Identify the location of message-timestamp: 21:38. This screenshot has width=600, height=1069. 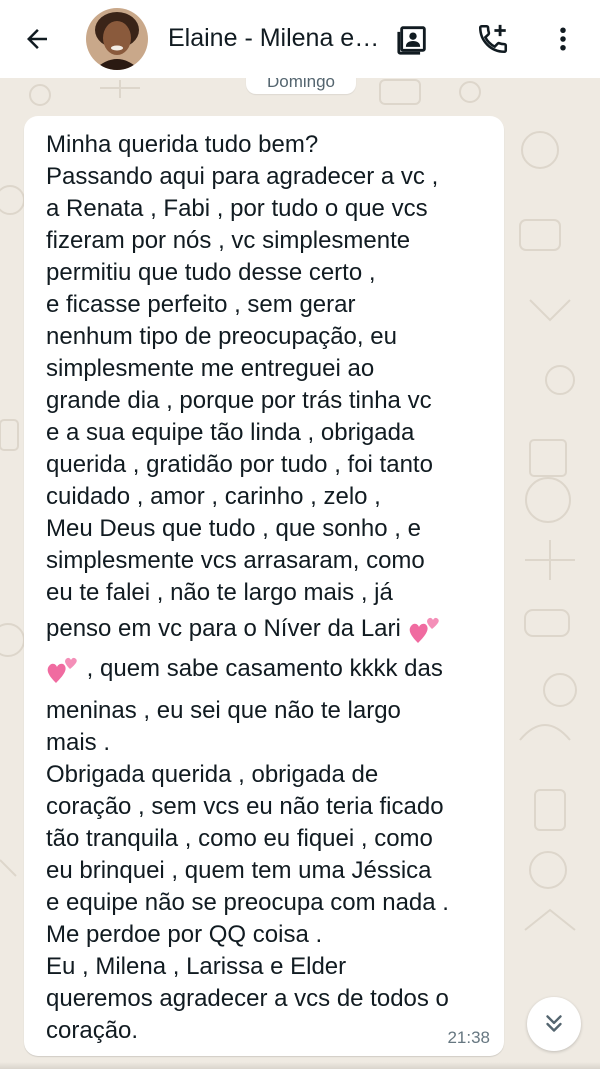
(468, 1037).